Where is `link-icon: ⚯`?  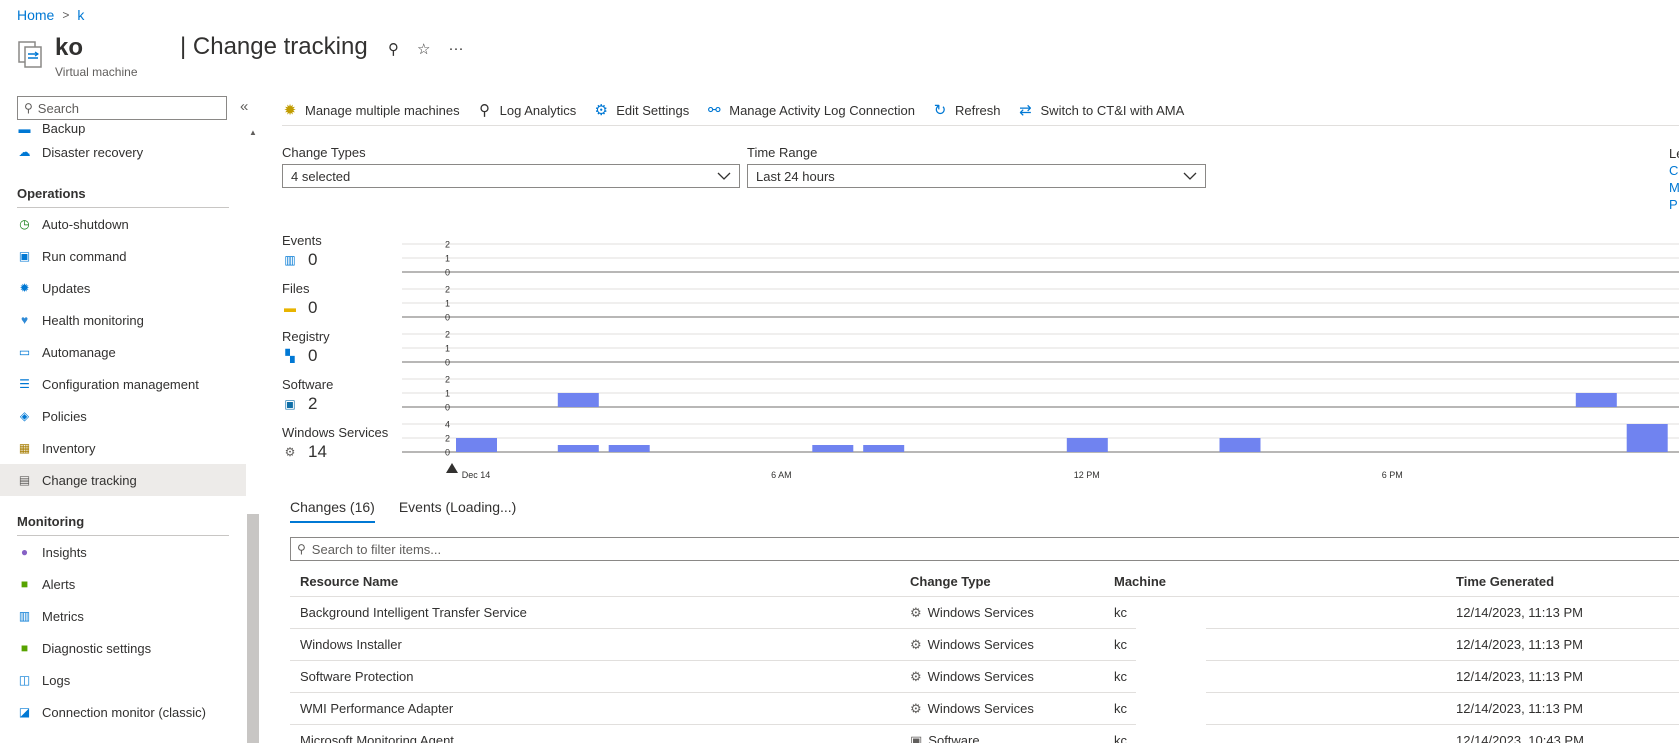 link-icon: ⚯ is located at coordinates (714, 110).